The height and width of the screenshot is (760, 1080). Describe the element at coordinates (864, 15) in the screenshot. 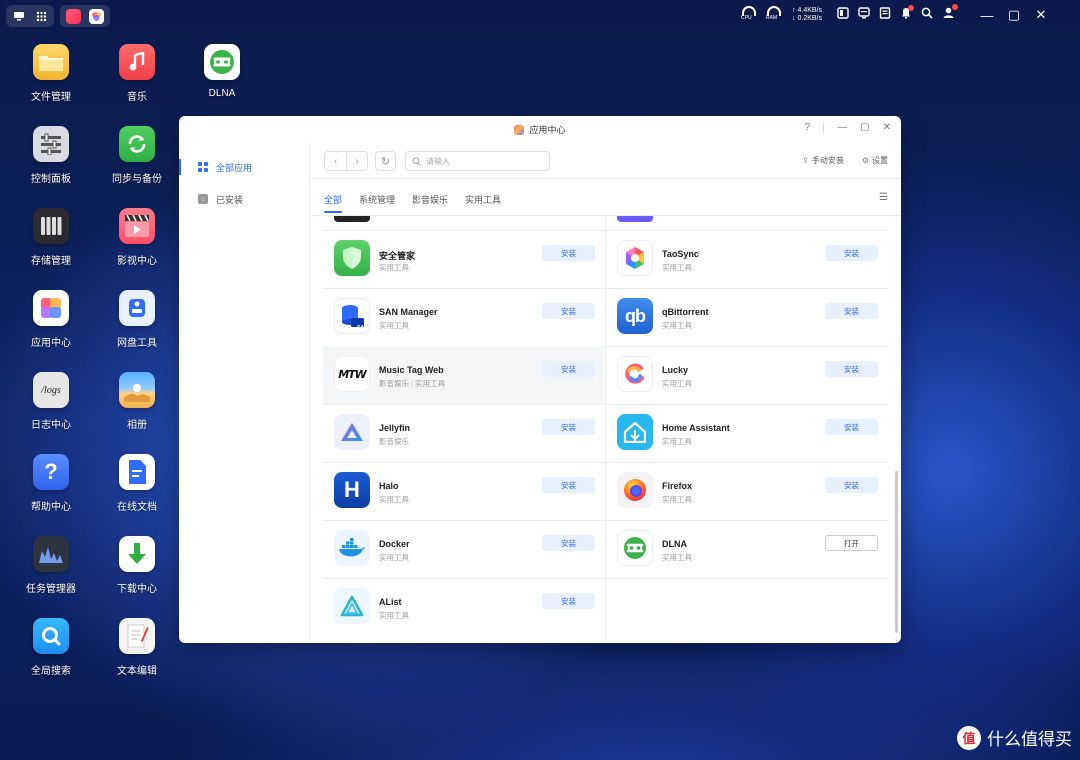

I see `monitor-icon` at that location.